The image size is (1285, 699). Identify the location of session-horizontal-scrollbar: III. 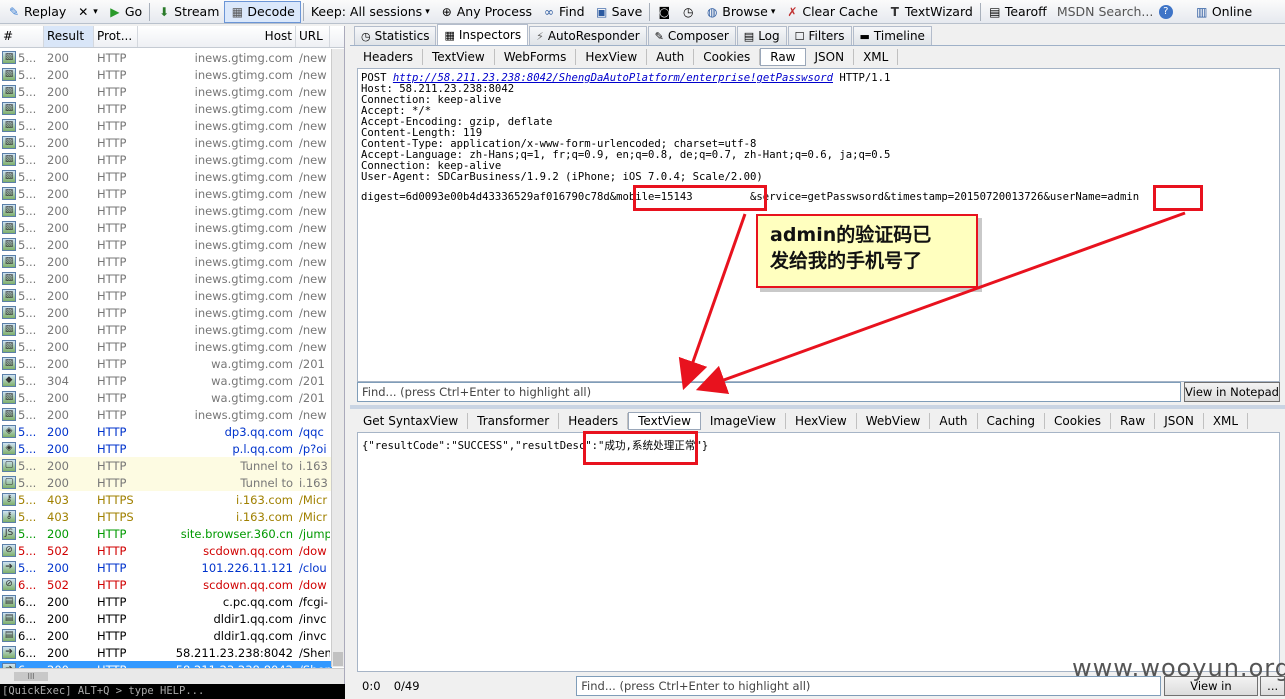
(172, 676).